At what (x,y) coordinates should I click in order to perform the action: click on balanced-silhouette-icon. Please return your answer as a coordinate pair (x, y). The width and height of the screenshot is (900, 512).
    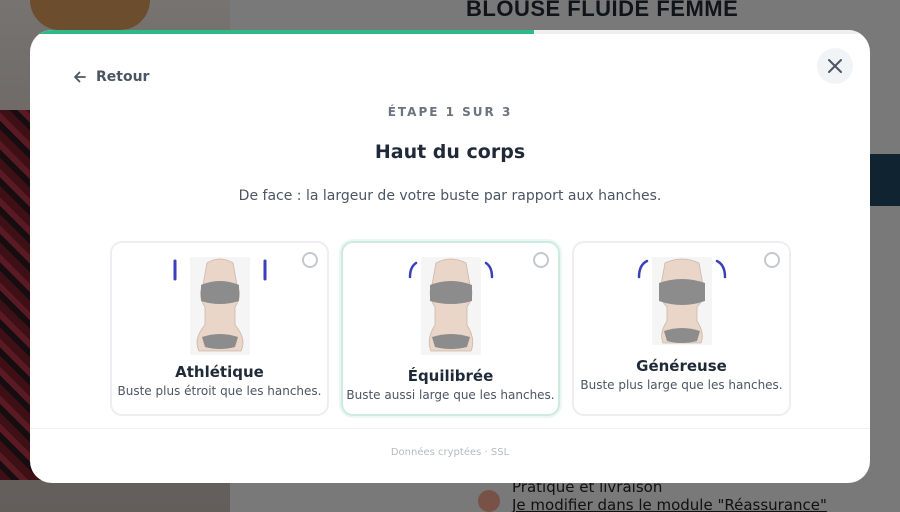
    Looking at the image, I should click on (450, 306).